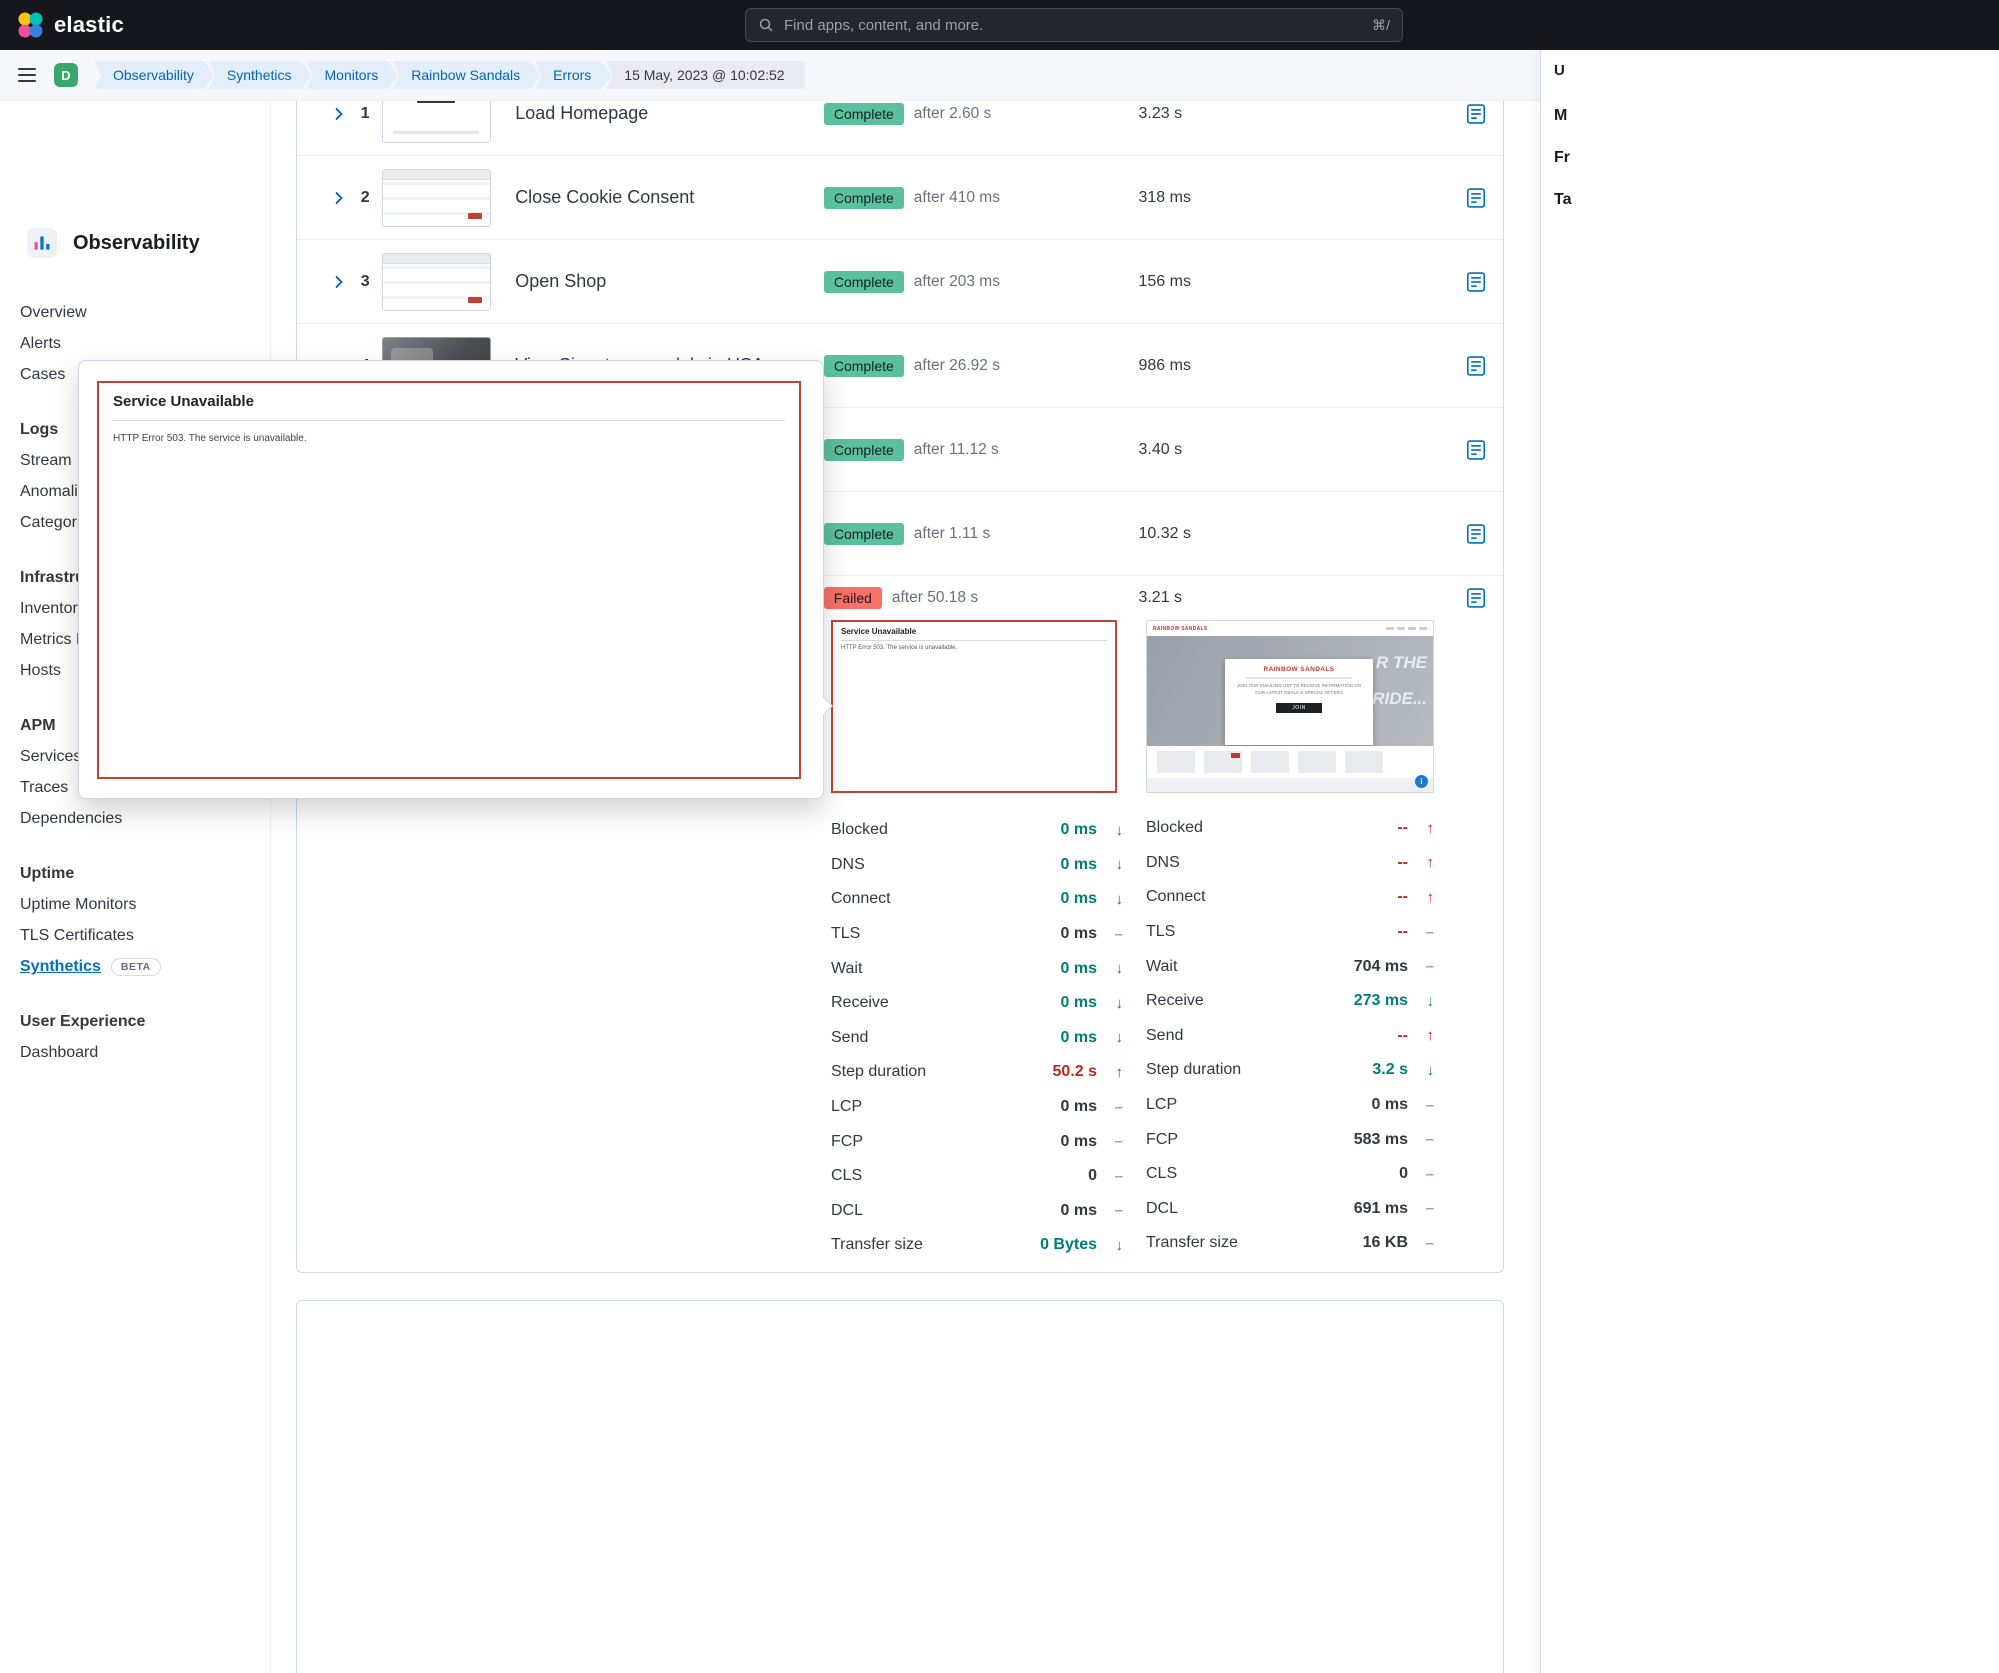 The height and width of the screenshot is (1673, 1999). What do you see at coordinates (1290, 785) in the screenshot?
I see `site-footer` at bounding box center [1290, 785].